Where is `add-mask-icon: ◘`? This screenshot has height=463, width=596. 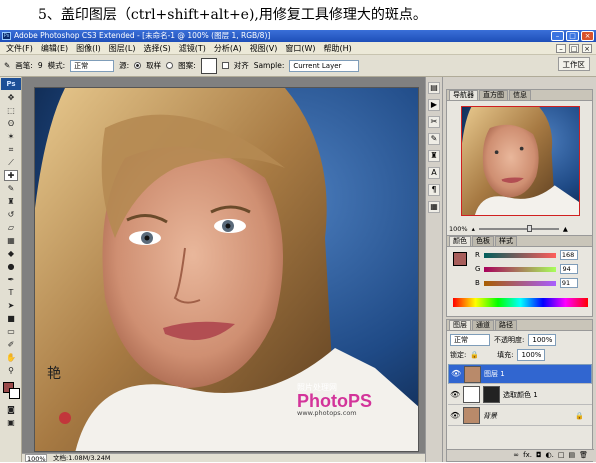
add-mask-icon: ◘ is located at coordinates (539, 455).